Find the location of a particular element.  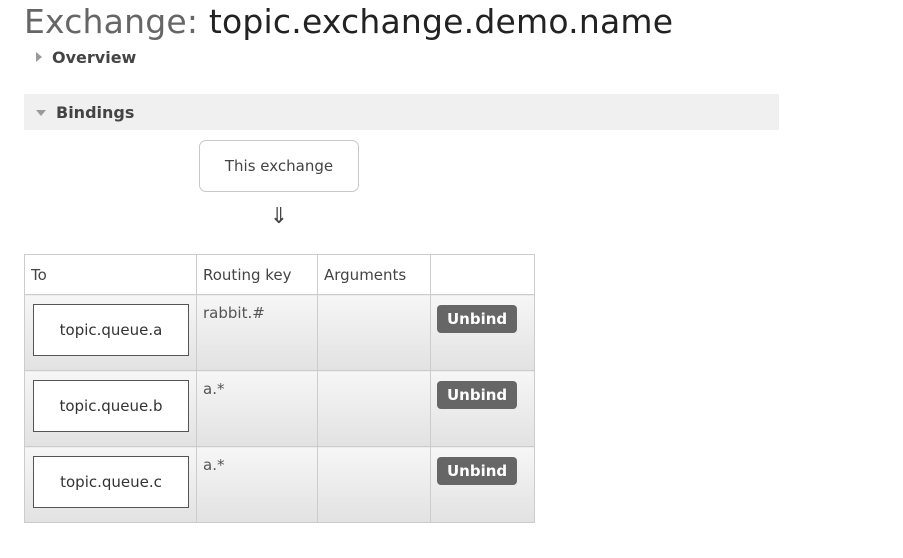

overview-section-toggle: Overview is located at coordinates (401, 57).